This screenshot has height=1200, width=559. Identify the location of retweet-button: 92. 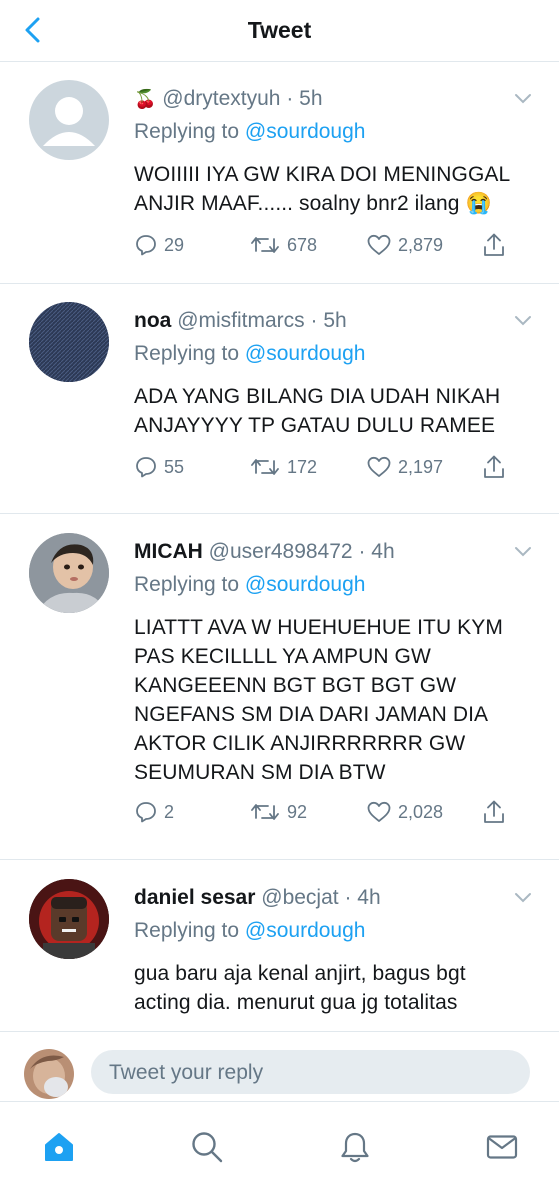
(278, 812).